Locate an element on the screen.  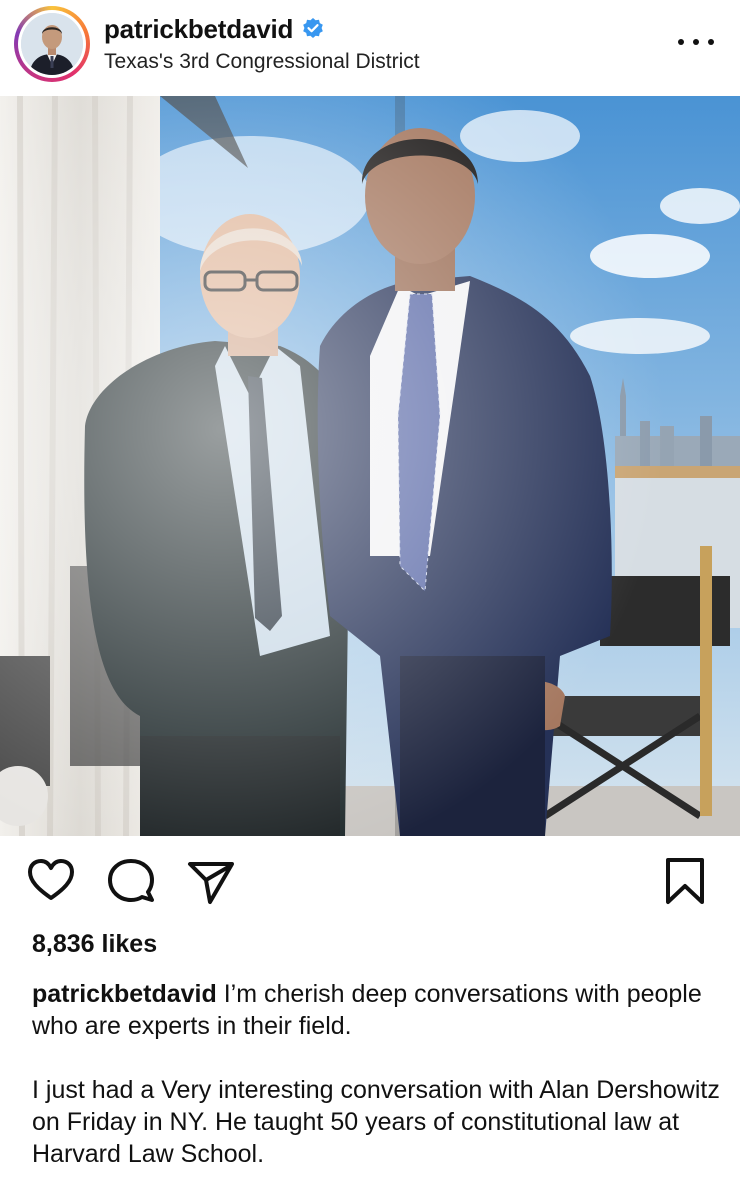
story-ring is located at coordinates (52, 44).